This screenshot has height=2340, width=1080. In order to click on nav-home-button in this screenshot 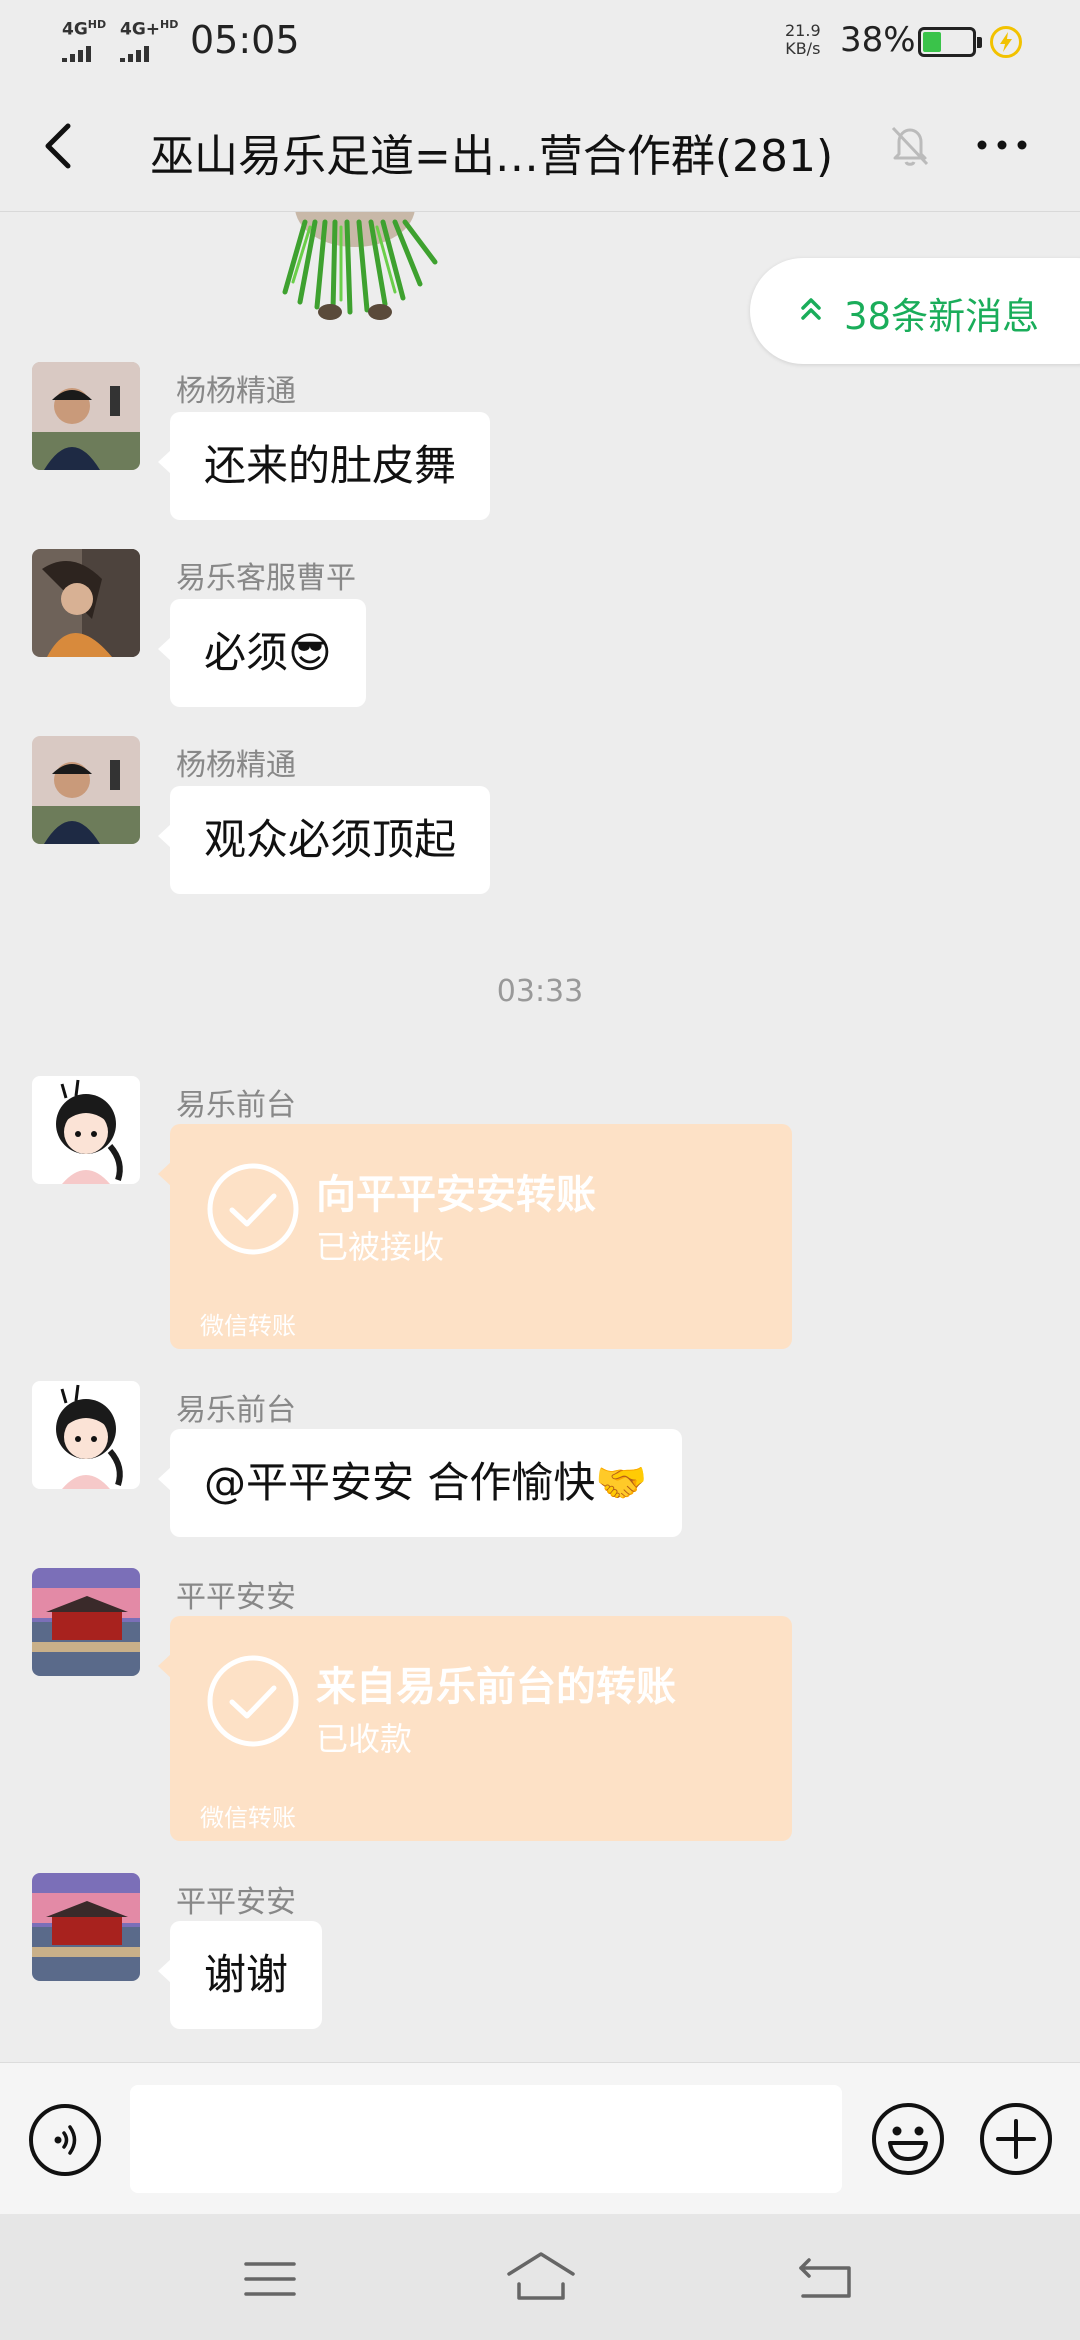, I will do `click(541, 2276)`.